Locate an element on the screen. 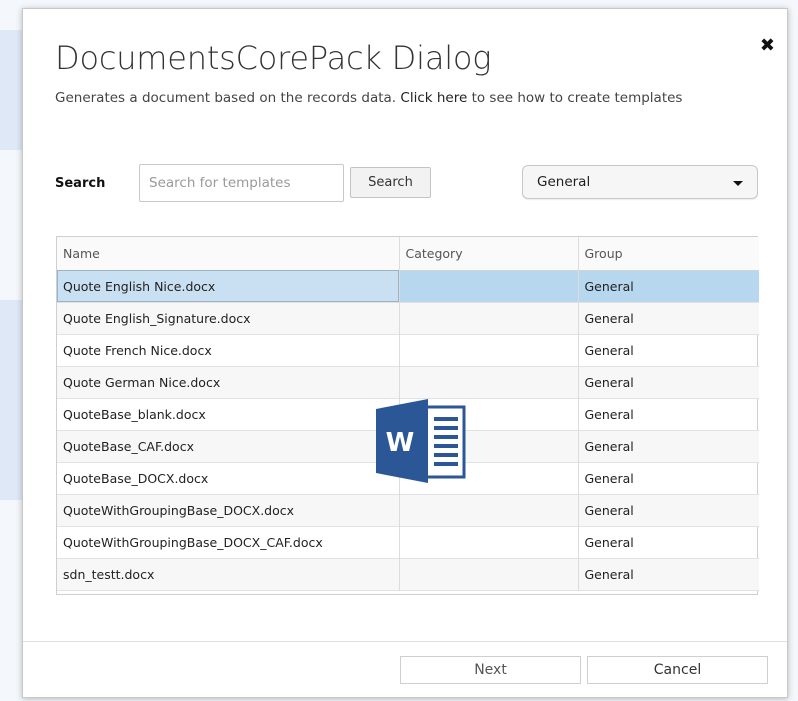 This screenshot has height=701, width=798. footer-divider is located at coordinates (405, 641).